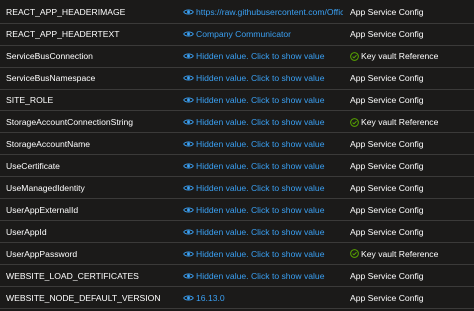  I want to click on setting-name: ServiceBusConnection, so click(49, 56).